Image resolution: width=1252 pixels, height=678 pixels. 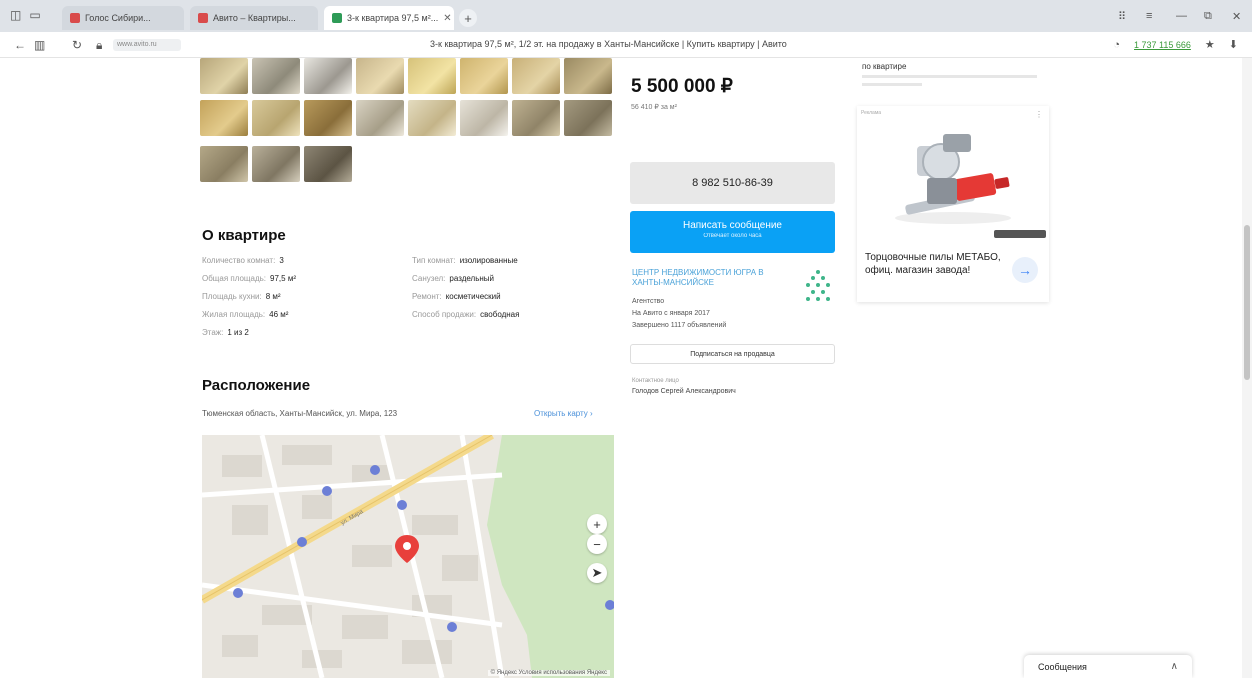 I want to click on property-room-type: Тип комнат: изолированные, so click(x=465, y=260).